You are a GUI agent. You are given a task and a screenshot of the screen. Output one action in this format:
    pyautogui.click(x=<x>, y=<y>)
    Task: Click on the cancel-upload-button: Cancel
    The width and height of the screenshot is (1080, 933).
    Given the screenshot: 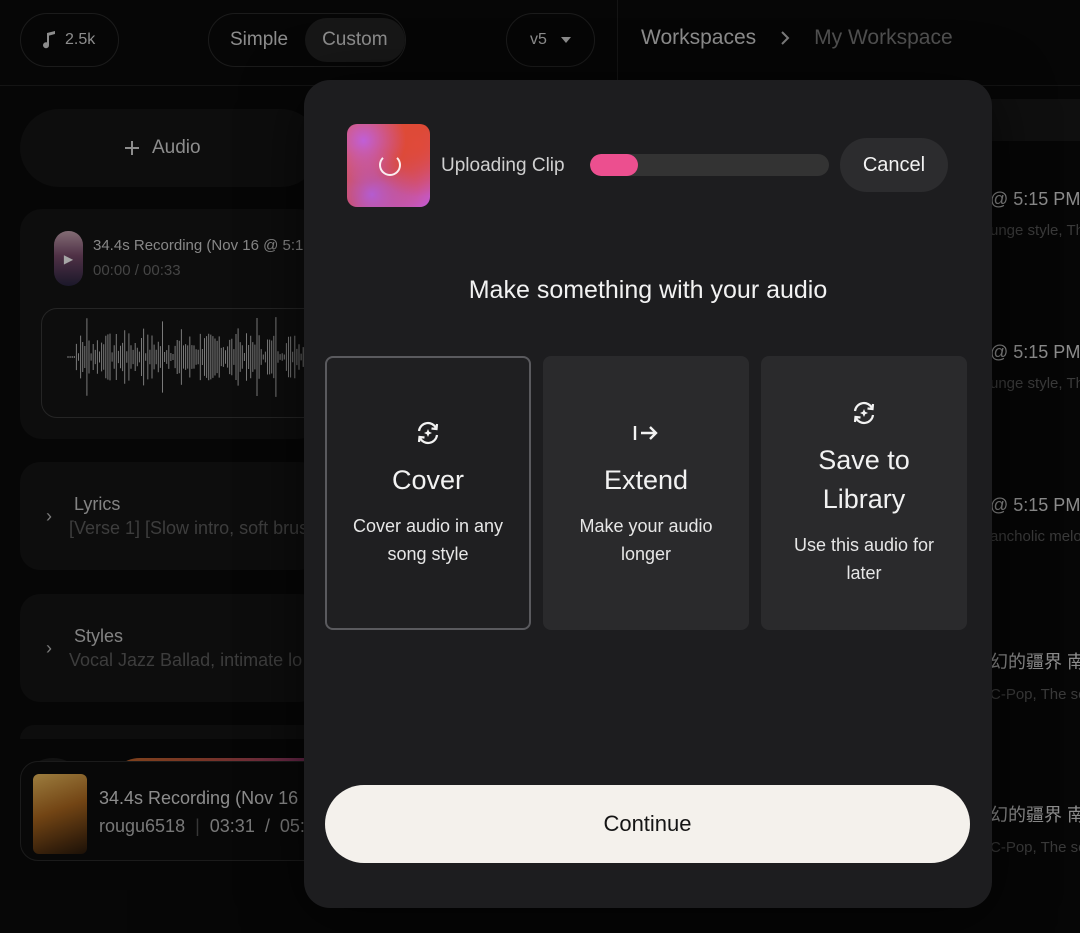 What is the action you would take?
    pyautogui.click(x=894, y=165)
    